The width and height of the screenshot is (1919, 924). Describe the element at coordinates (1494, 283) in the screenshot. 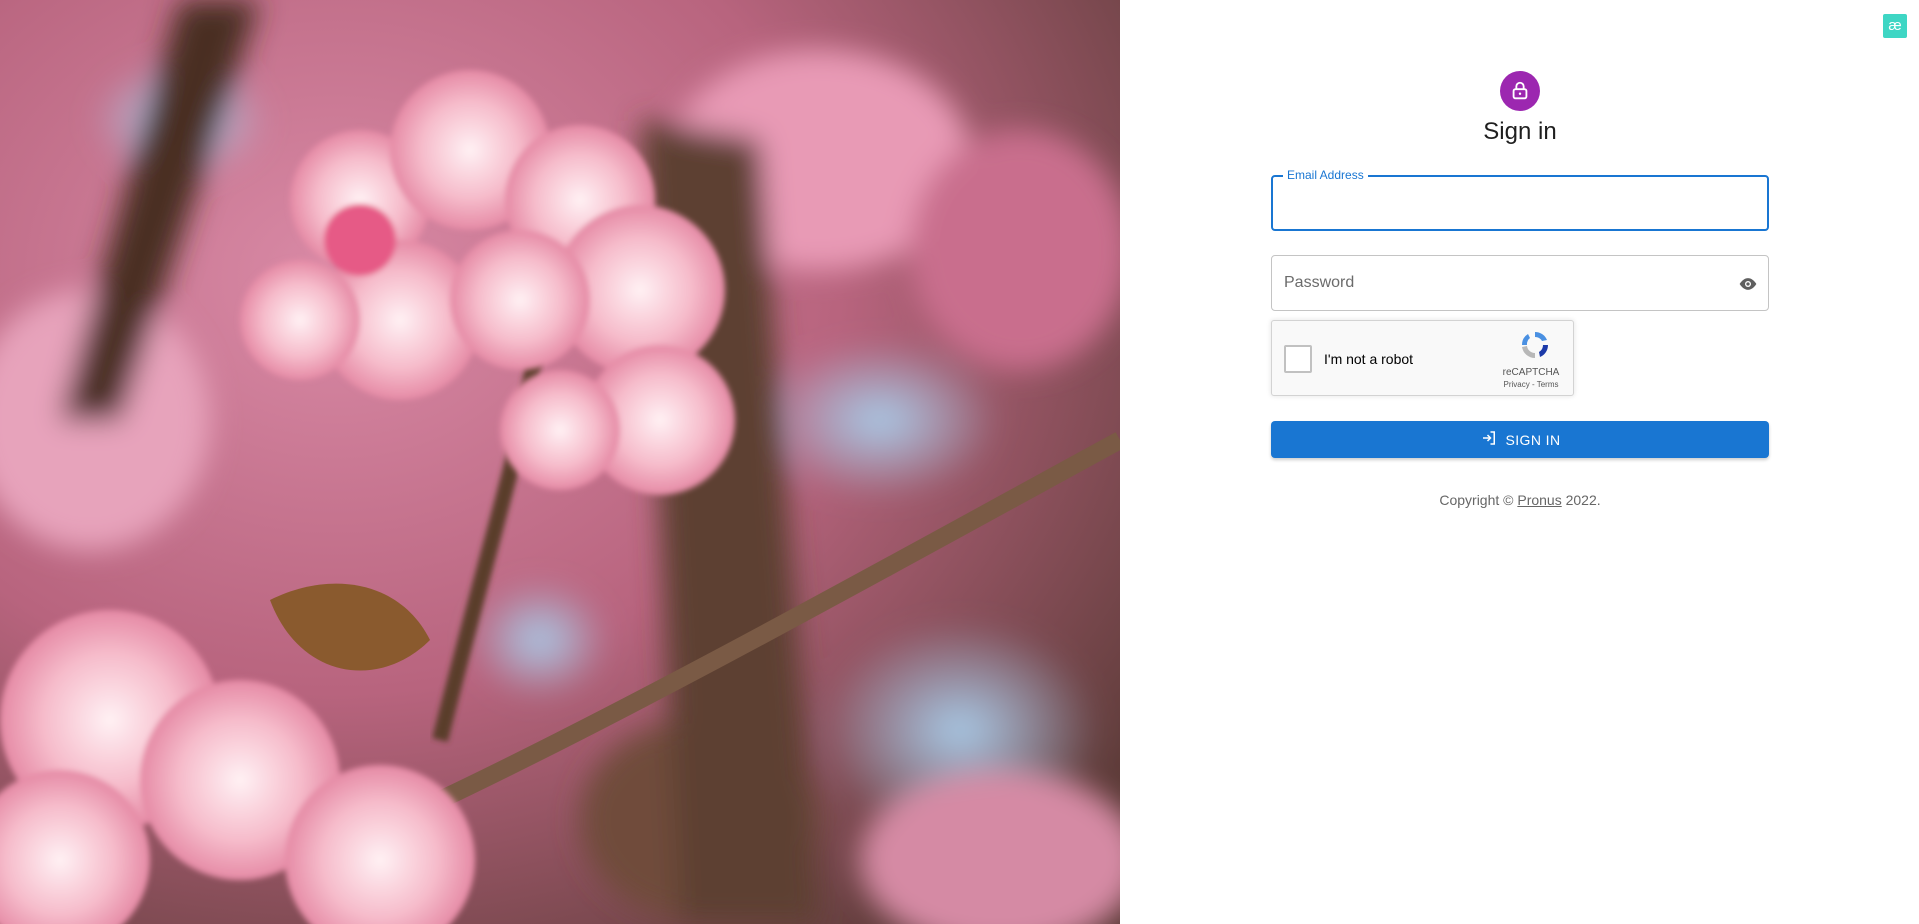

I see `password-input` at that location.